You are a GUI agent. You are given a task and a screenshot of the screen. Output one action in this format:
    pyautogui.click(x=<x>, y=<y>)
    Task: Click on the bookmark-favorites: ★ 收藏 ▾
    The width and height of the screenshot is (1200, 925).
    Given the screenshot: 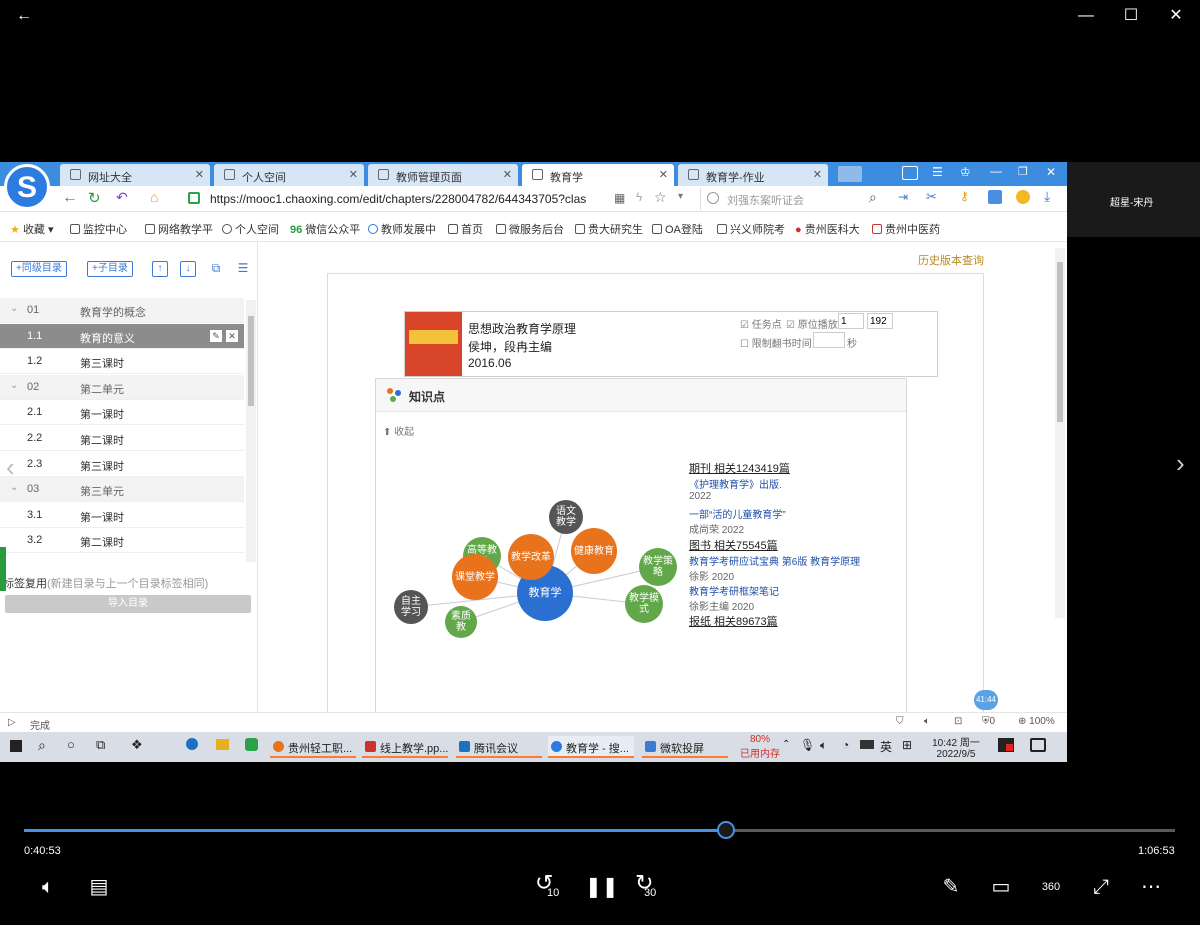 What is the action you would take?
    pyautogui.click(x=32, y=229)
    